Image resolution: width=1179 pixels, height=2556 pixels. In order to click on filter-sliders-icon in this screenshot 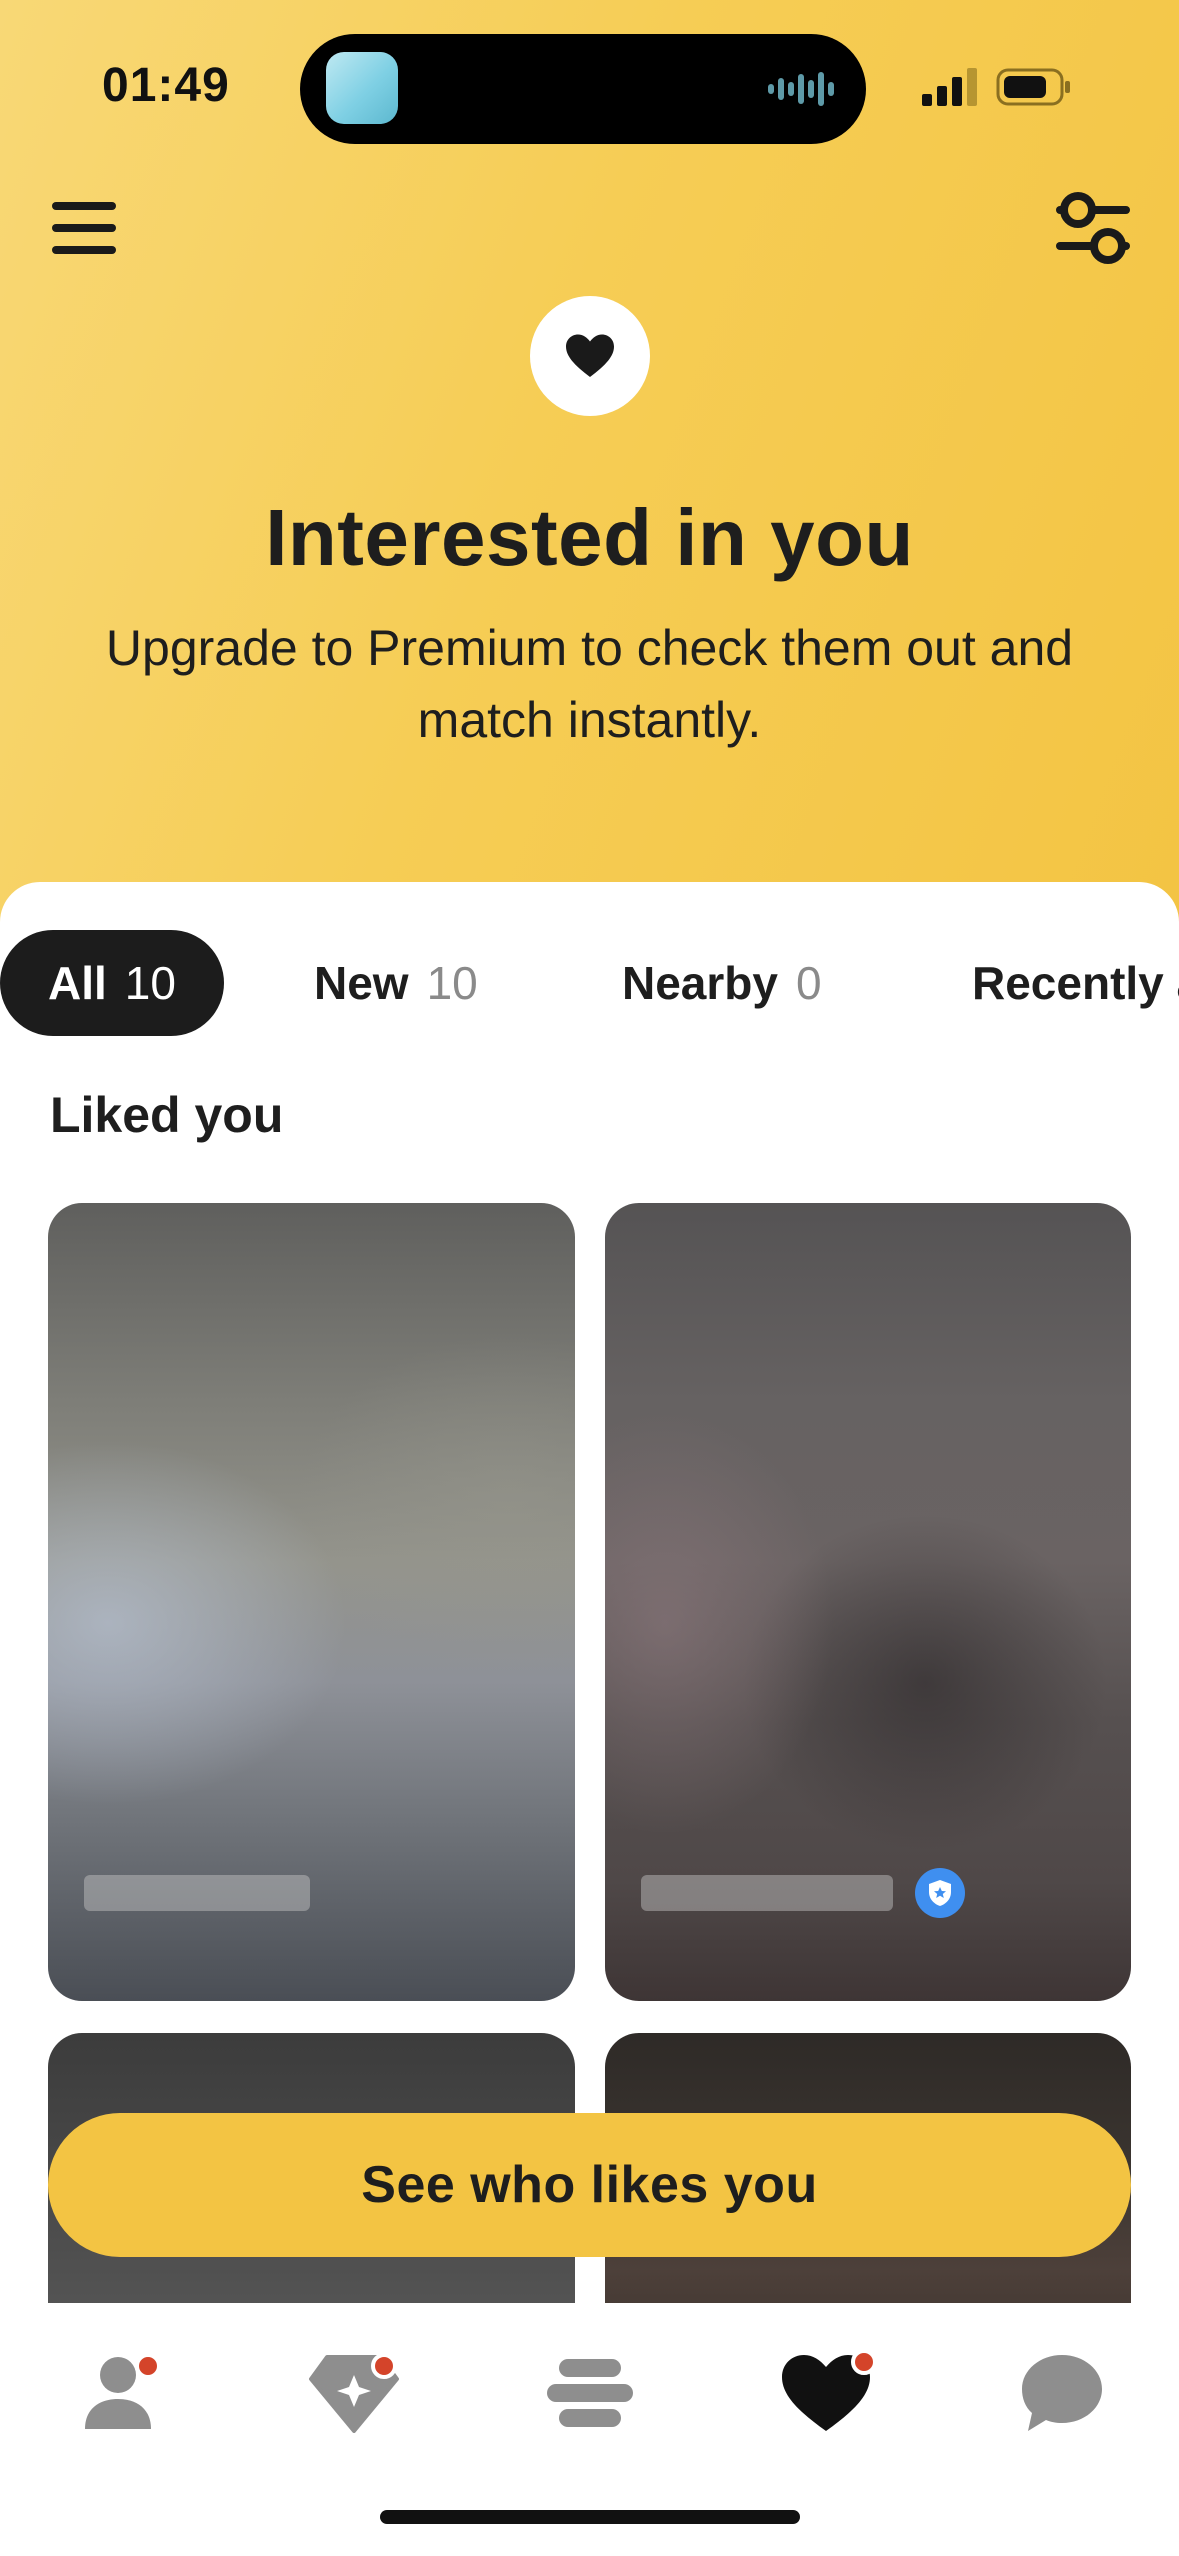, I will do `click(1093, 228)`.